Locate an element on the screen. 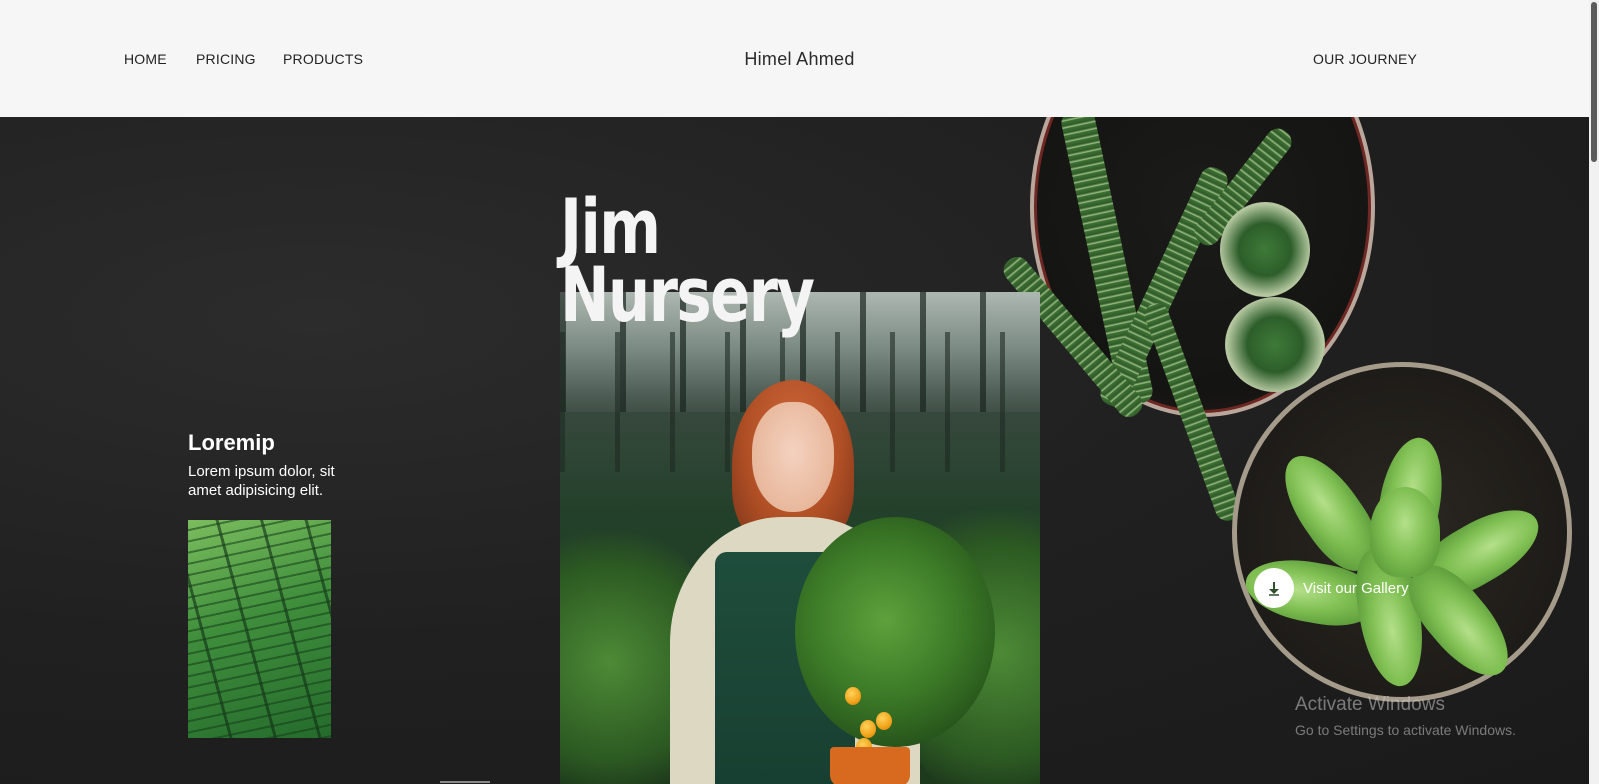 This screenshot has height=784, width=1599. field-thumbnail-image is located at coordinates (259, 629).